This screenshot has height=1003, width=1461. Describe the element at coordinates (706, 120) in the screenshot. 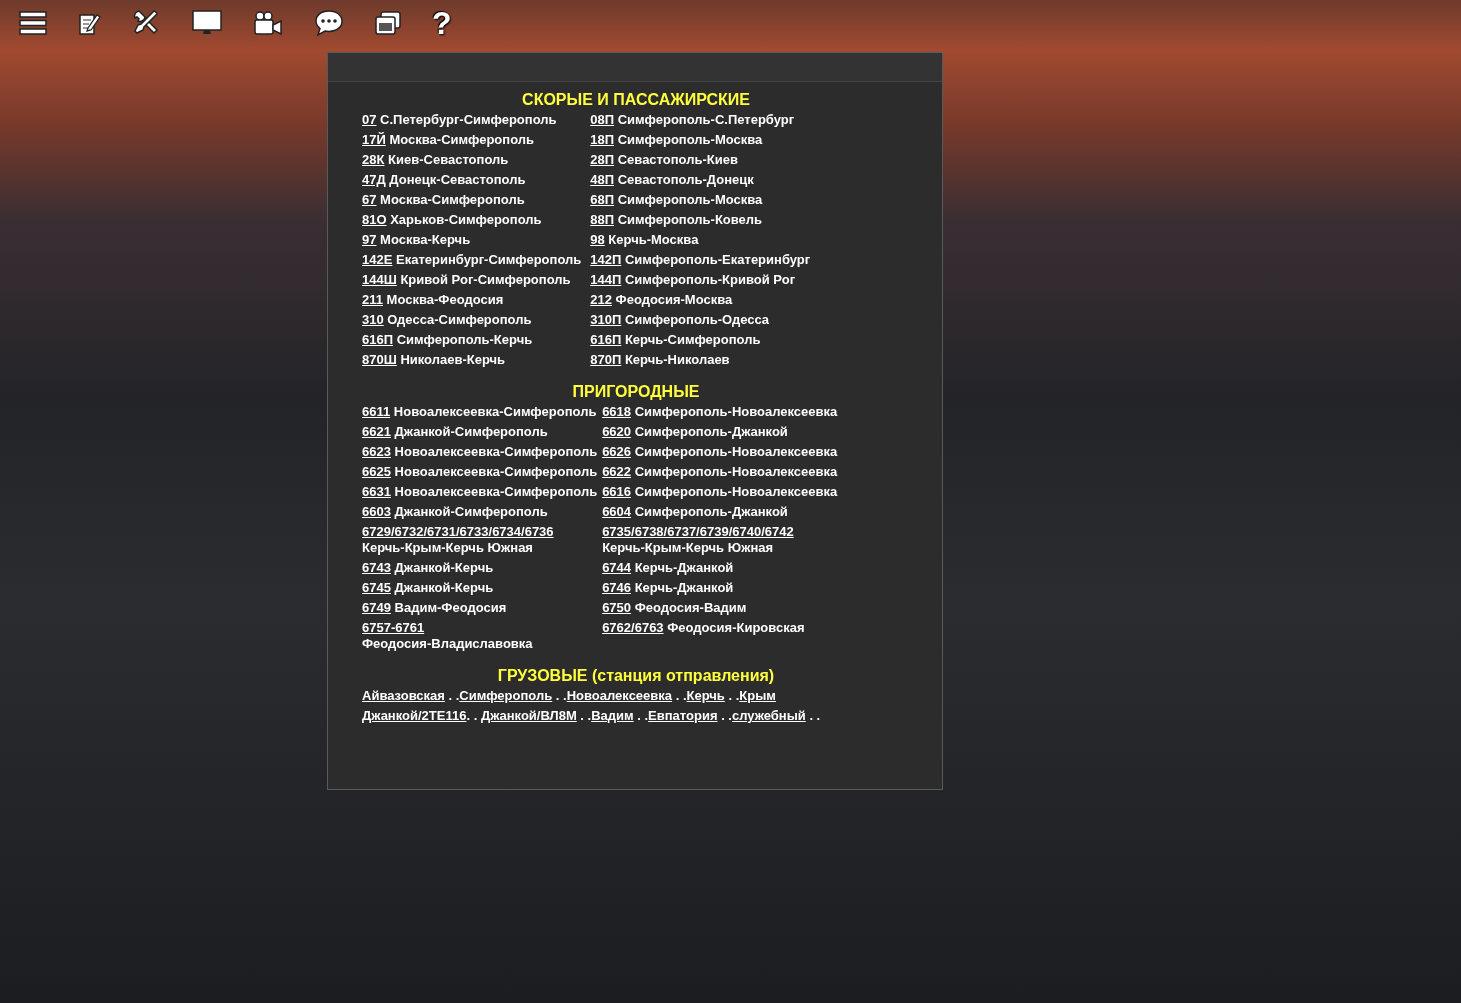

I see `route-label: Симферополь-С.Петербург` at that location.